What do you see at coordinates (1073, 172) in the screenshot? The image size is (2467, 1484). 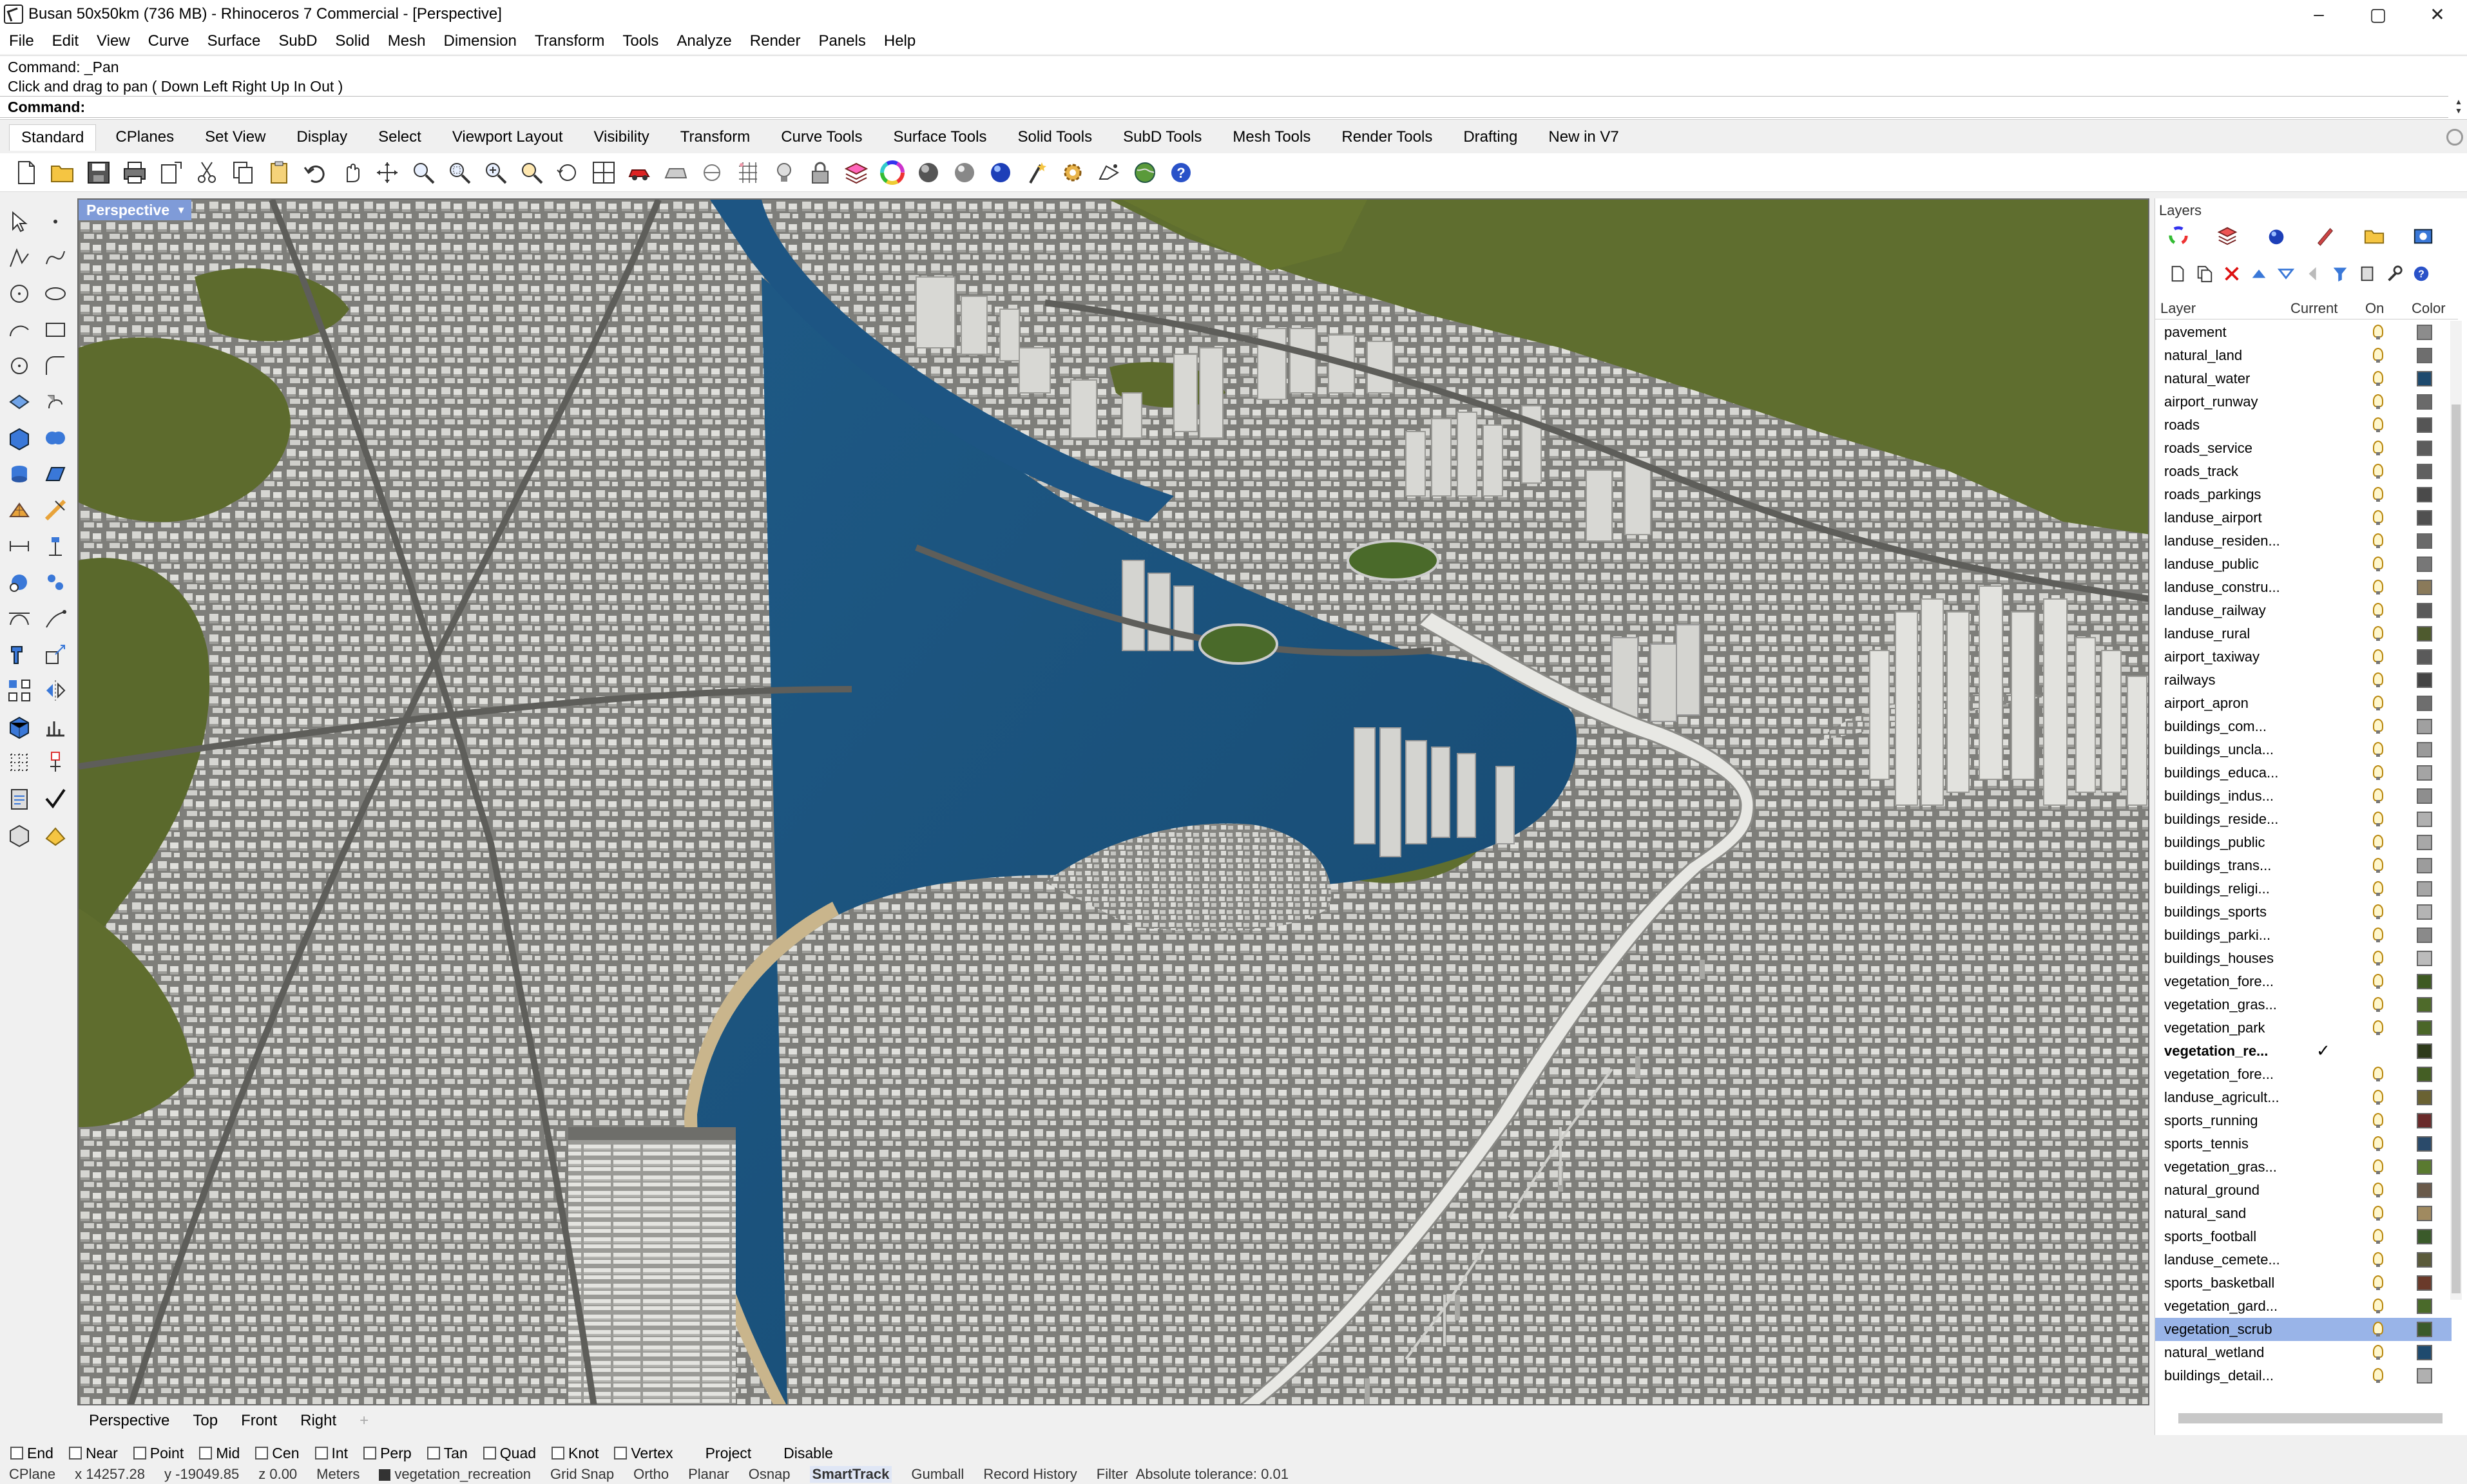 I see `options-gear-icon` at bounding box center [1073, 172].